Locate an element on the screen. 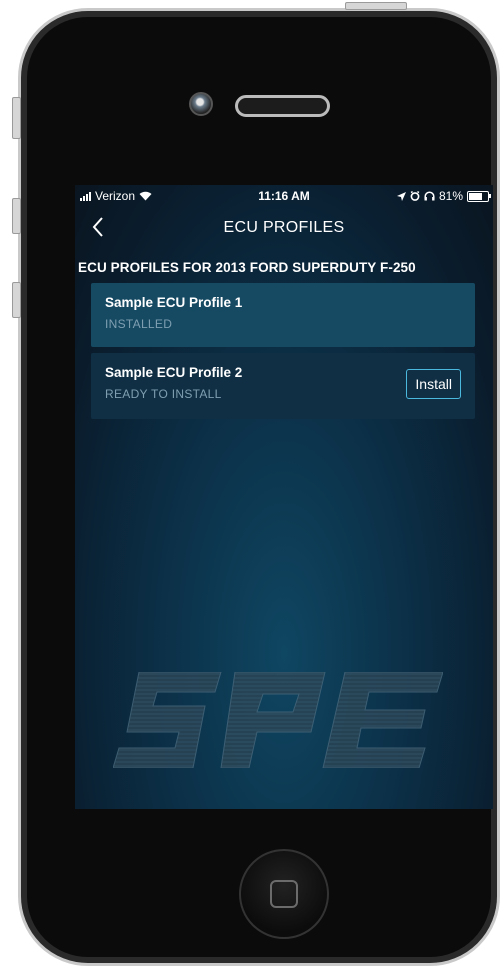  home-square-icon is located at coordinates (284, 894).